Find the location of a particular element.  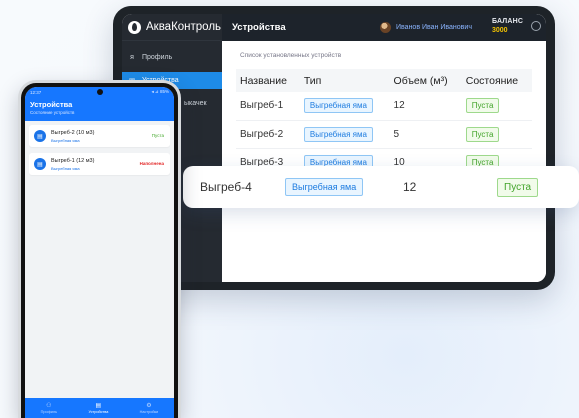

device-name: Выгреб-1 (12 м3) is located at coordinates (73, 161).